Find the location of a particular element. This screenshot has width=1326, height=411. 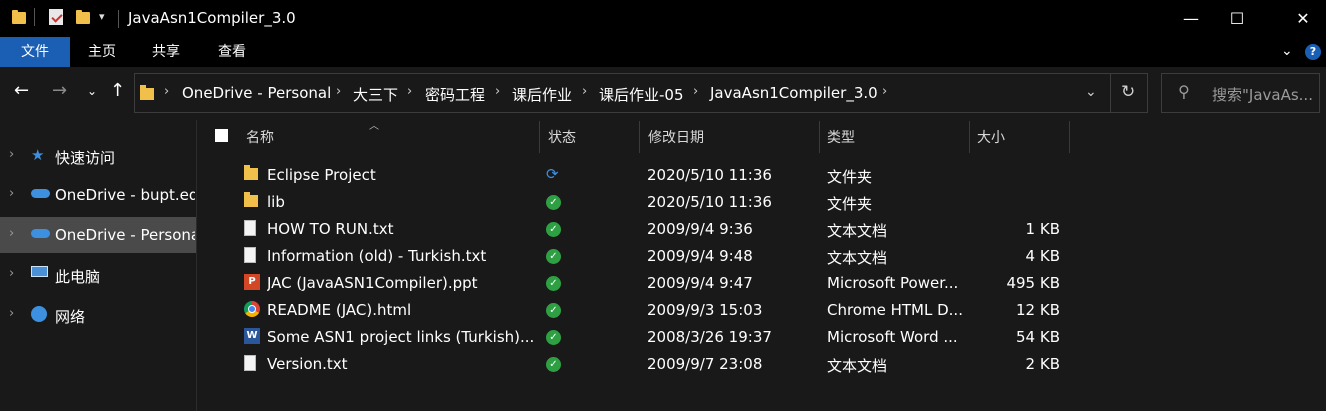

nav-item-label: OneDrive - Persona is located at coordinates (125, 235).